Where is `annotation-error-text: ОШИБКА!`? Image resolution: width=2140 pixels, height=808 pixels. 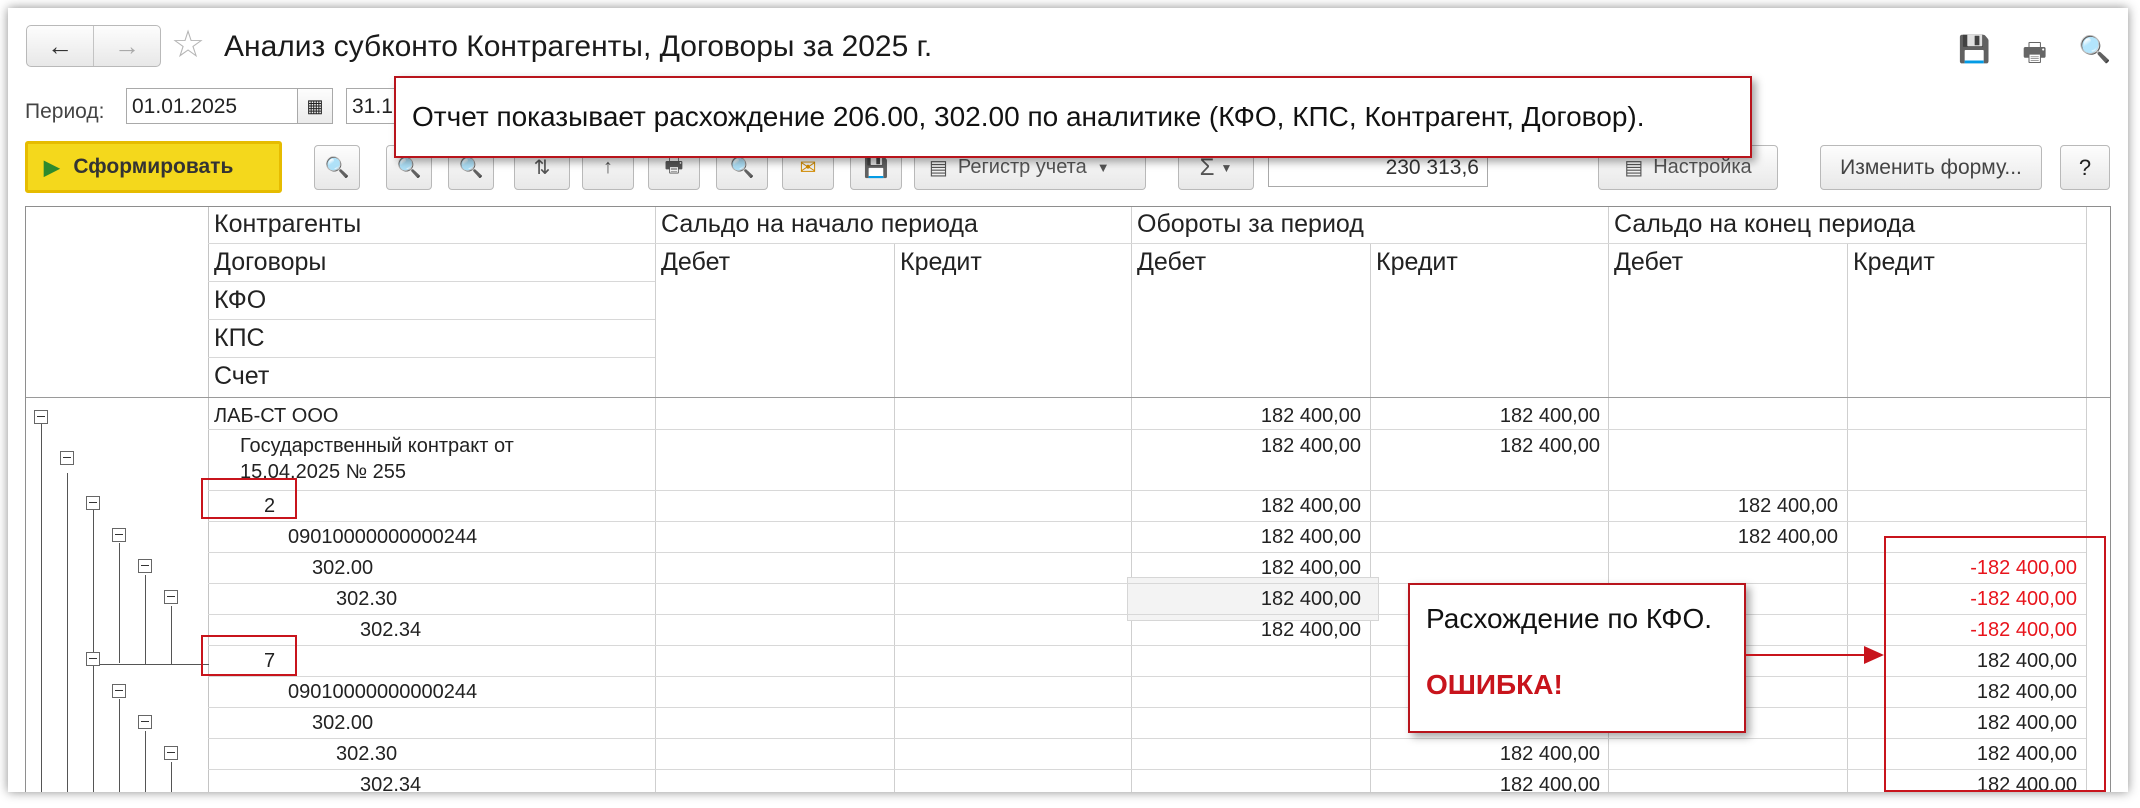
annotation-error-text: ОШИБКА! is located at coordinates (1494, 684).